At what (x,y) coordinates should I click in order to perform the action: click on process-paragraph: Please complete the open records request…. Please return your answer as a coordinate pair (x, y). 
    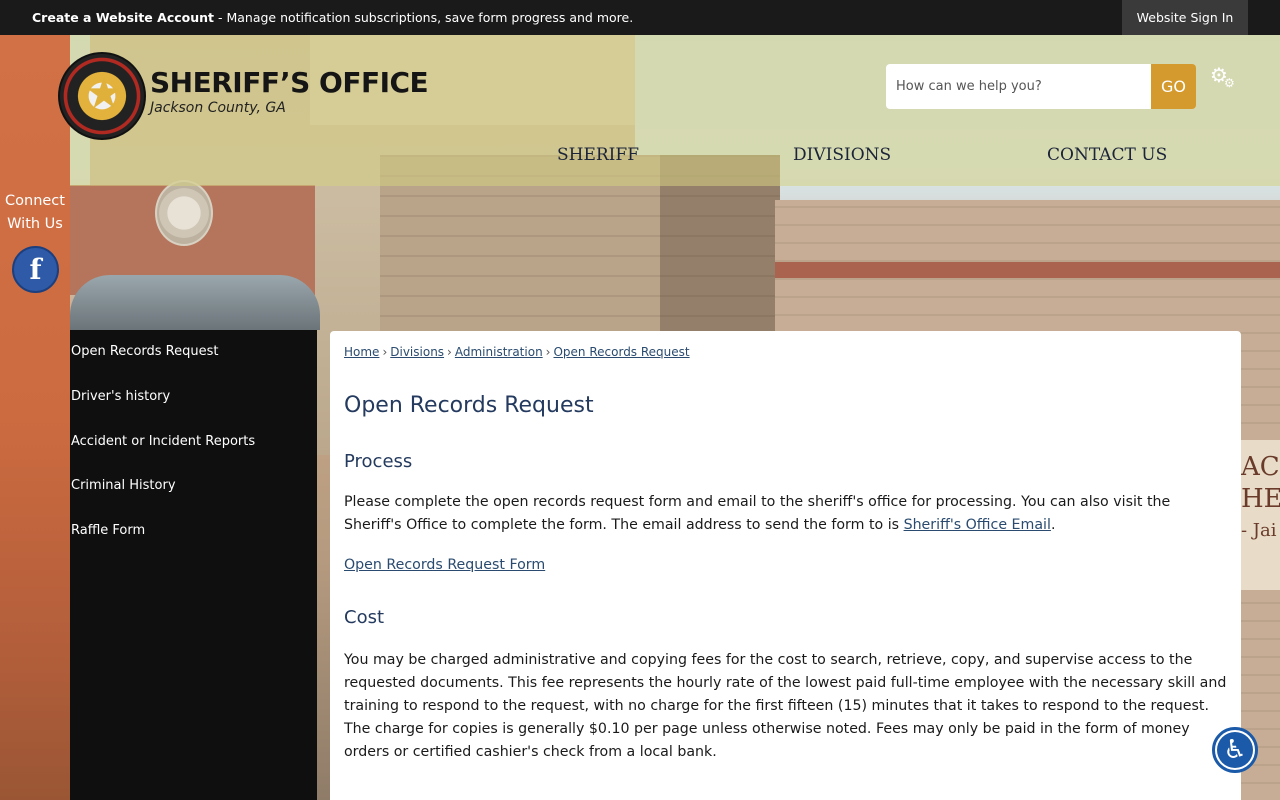
    Looking at the image, I should click on (757, 513).